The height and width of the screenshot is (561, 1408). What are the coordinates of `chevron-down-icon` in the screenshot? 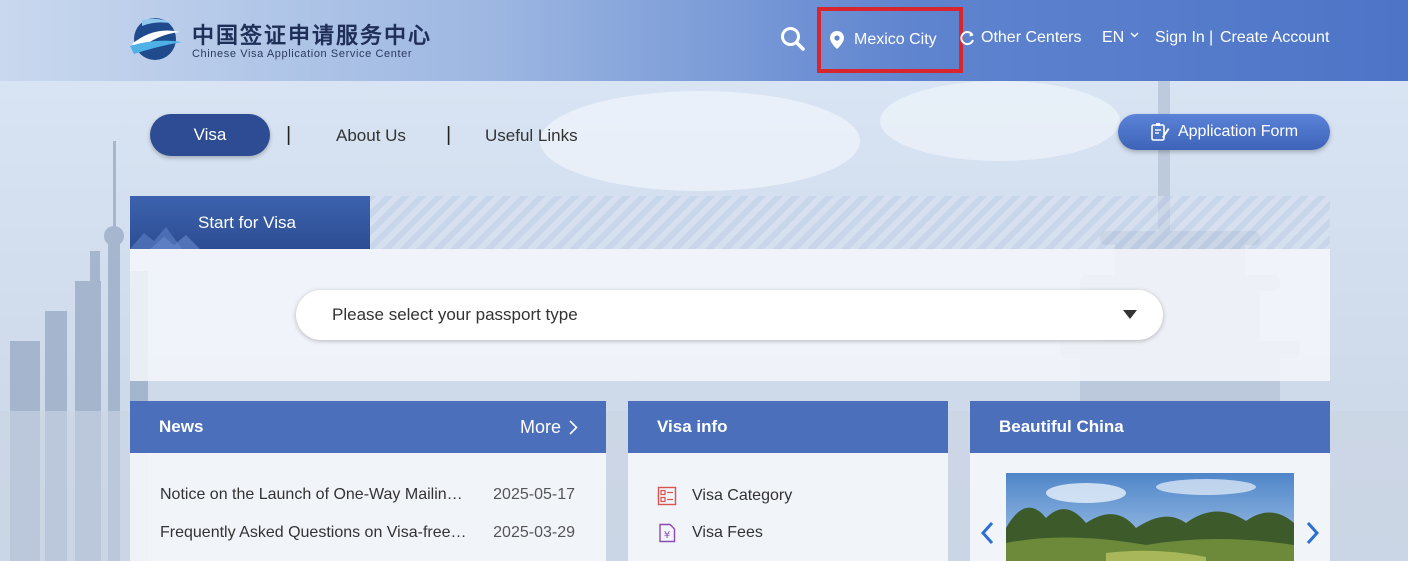 It's located at (1134, 35).